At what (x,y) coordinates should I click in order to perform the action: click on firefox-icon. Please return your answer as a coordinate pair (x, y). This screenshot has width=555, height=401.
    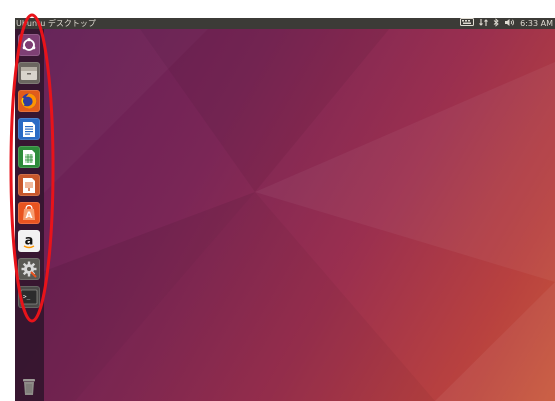
    Looking at the image, I should click on (29, 101).